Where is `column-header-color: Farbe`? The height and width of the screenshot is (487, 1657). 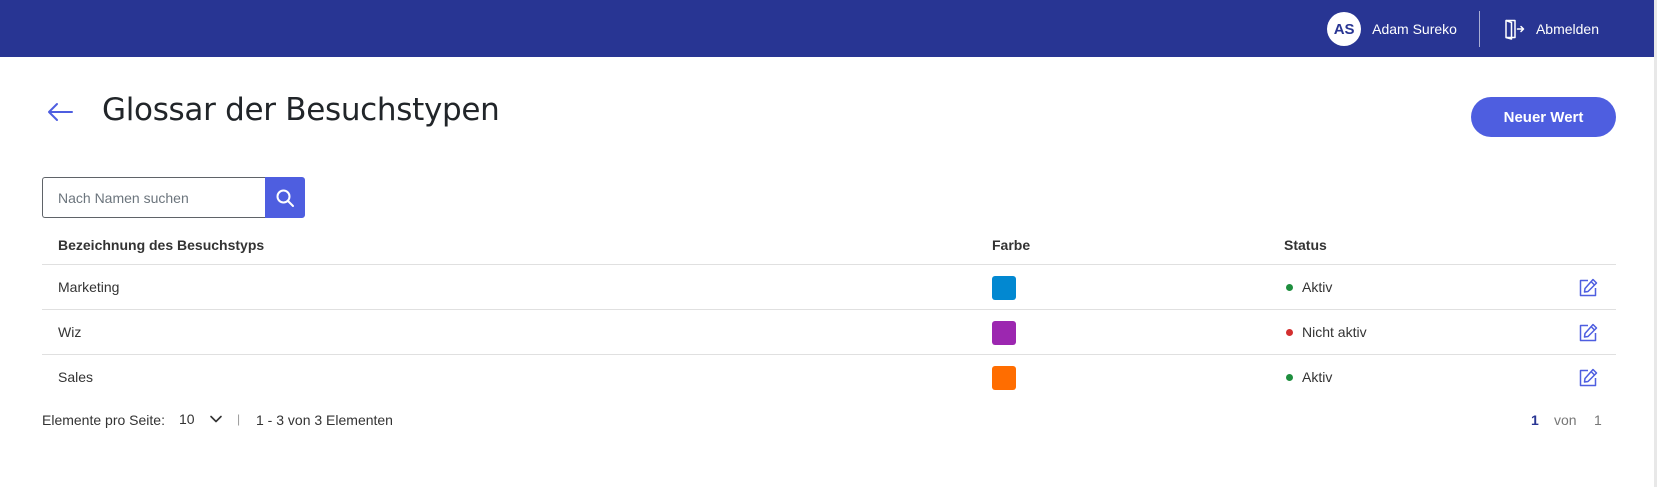
column-header-color: Farbe is located at coordinates (1011, 245).